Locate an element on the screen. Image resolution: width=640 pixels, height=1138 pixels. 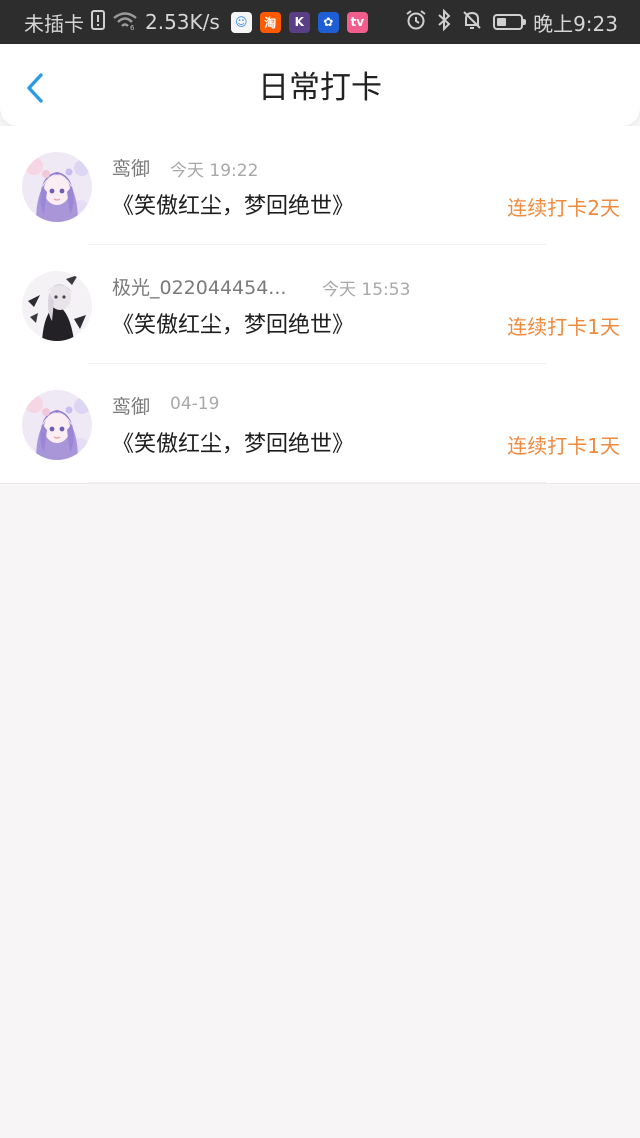
battery-icon is located at coordinates (510, 22).